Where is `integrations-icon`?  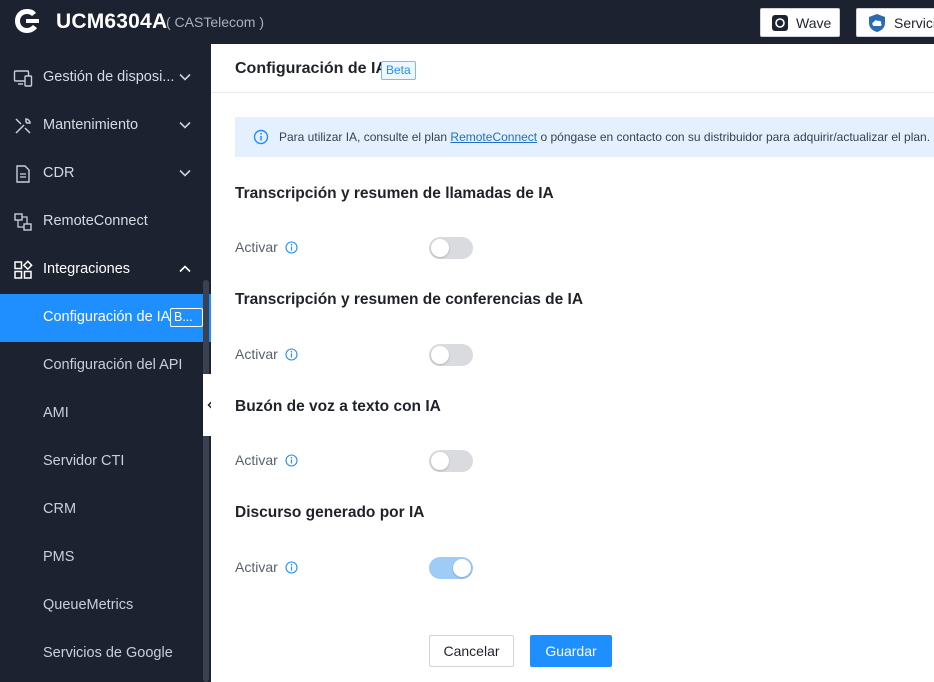 integrations-icon is located at coordinates (23, 269).